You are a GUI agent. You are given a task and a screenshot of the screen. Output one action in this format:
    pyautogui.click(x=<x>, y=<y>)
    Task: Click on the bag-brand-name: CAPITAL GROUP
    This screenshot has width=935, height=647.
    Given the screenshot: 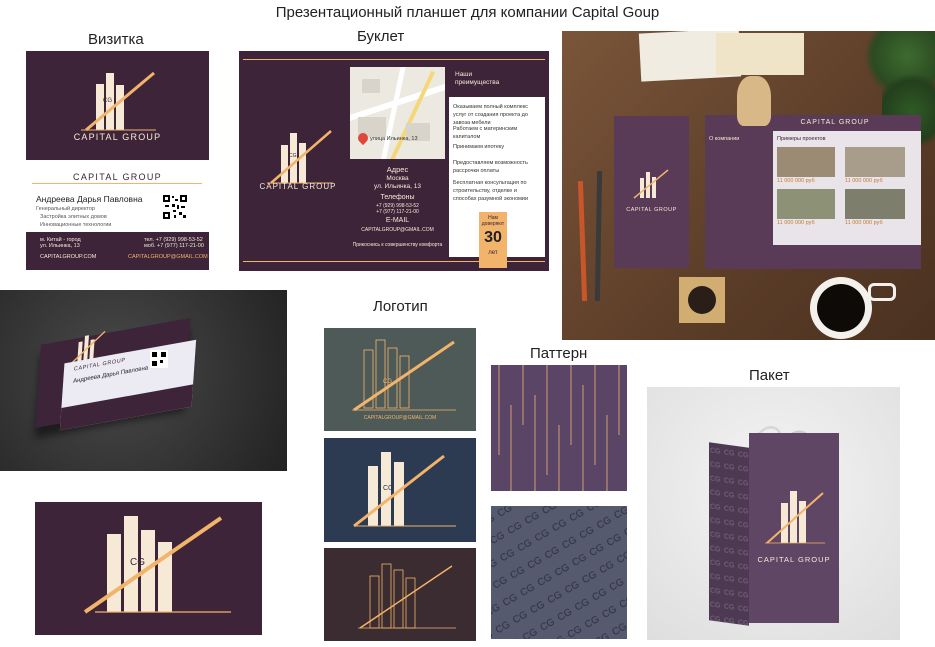 What is the action you would take?
    pyautogui.click(x=794, y=559)
    